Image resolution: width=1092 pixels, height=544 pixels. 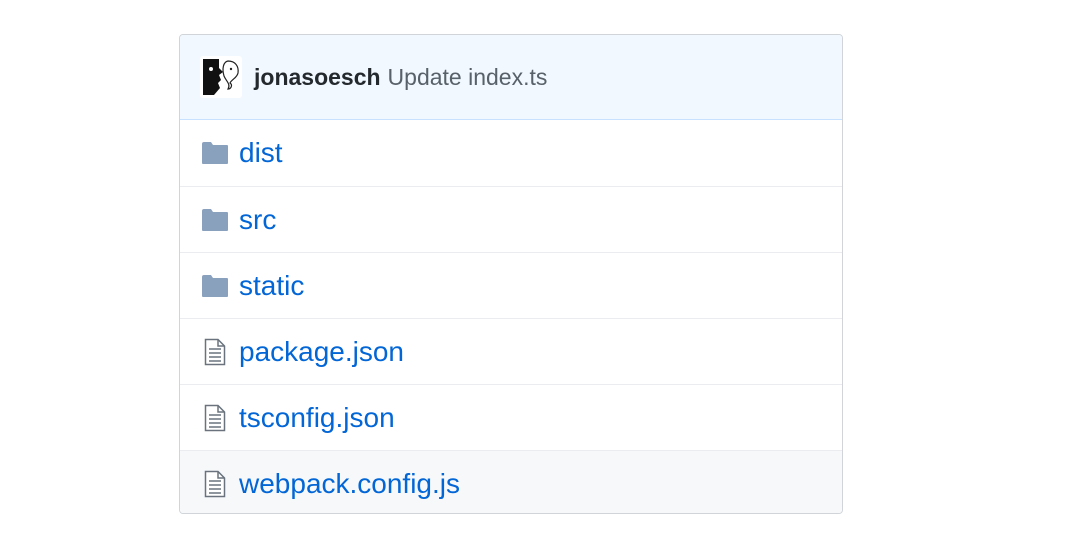 What do you see at coordinates (511, 219) in the screenshot?
I see `file-row: src` at bounding box center [511, 219].